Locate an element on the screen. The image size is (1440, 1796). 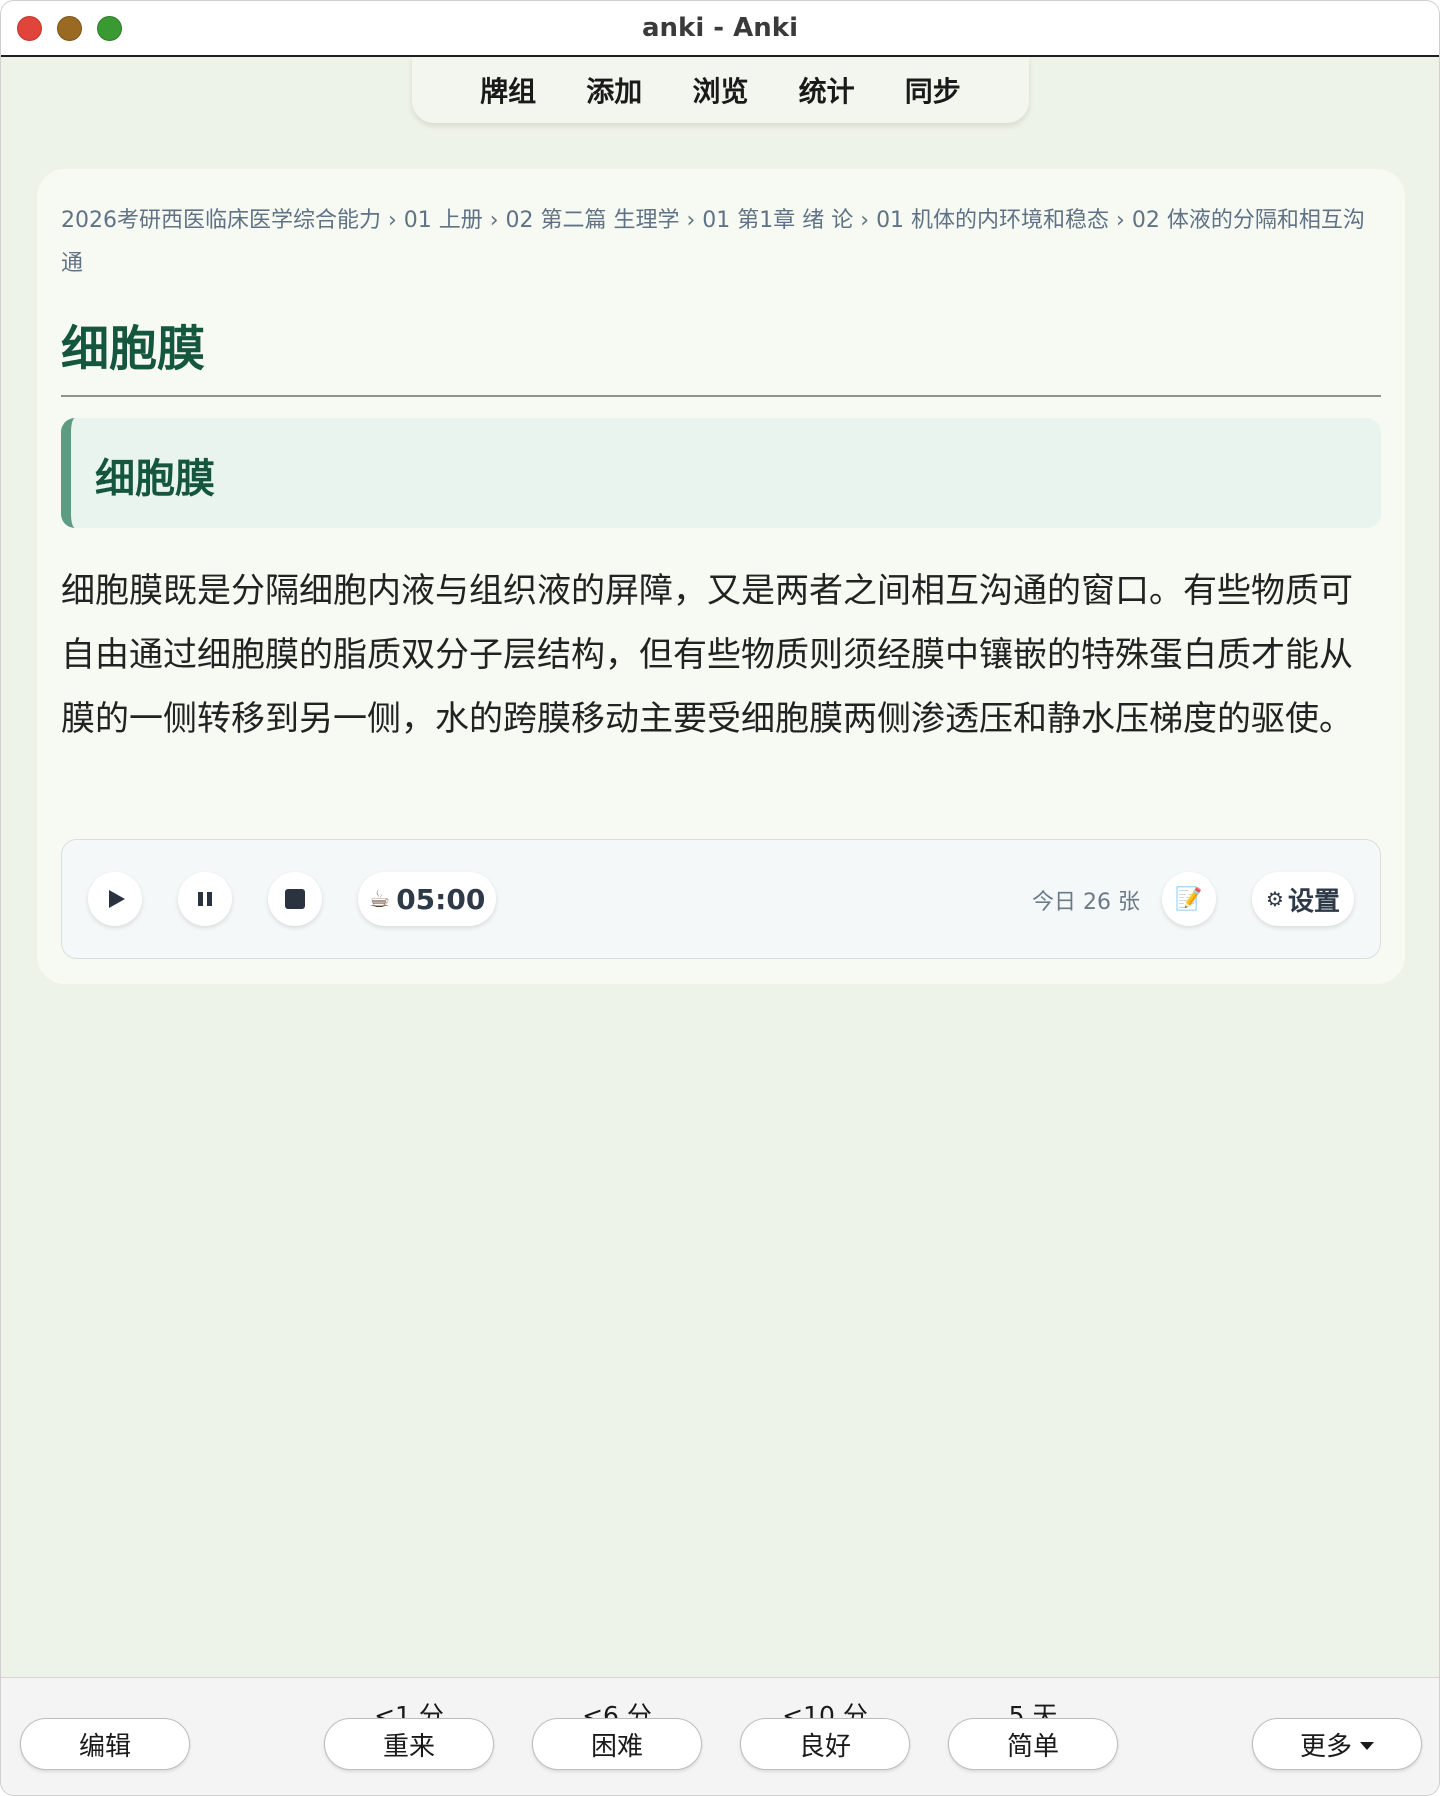
timer-toolbar: ☕ 05:00 今日 26 张 📝 ⚙ 设置 is located at coordinates (721, 899).